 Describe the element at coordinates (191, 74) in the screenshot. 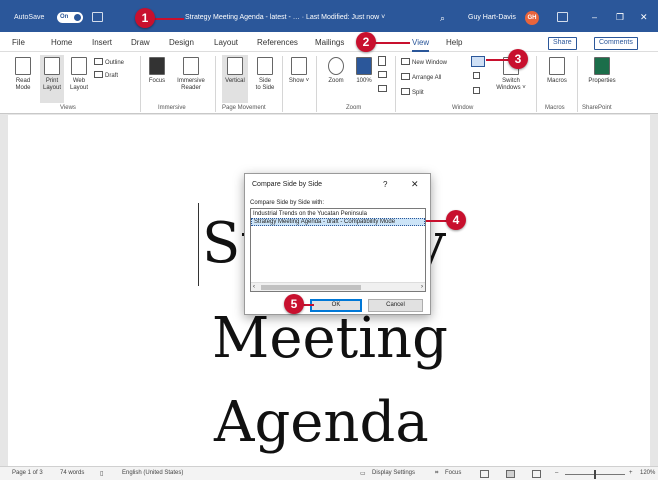

I see `immersive-reader-button: Immersive Reader` at that location.